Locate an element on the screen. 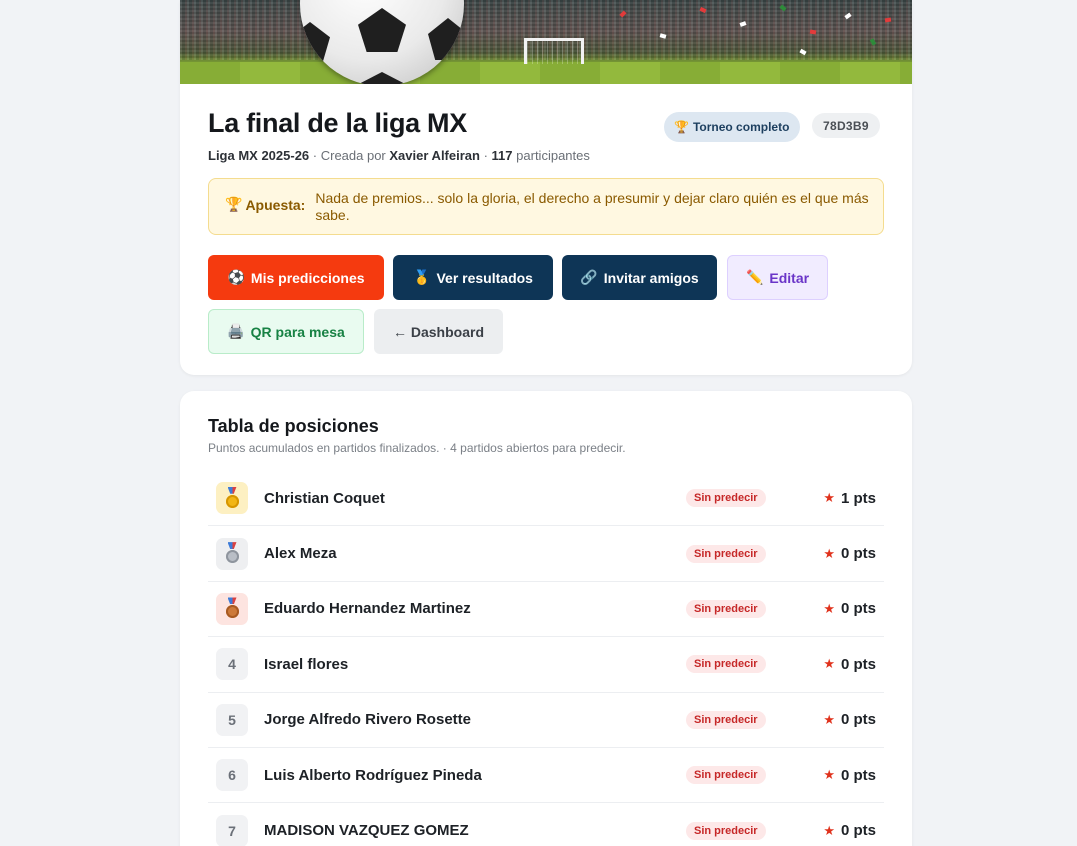 The image size is (1077, 846). view-results-button: 🥇 Ver resultados is located at coordinates (473, 277).